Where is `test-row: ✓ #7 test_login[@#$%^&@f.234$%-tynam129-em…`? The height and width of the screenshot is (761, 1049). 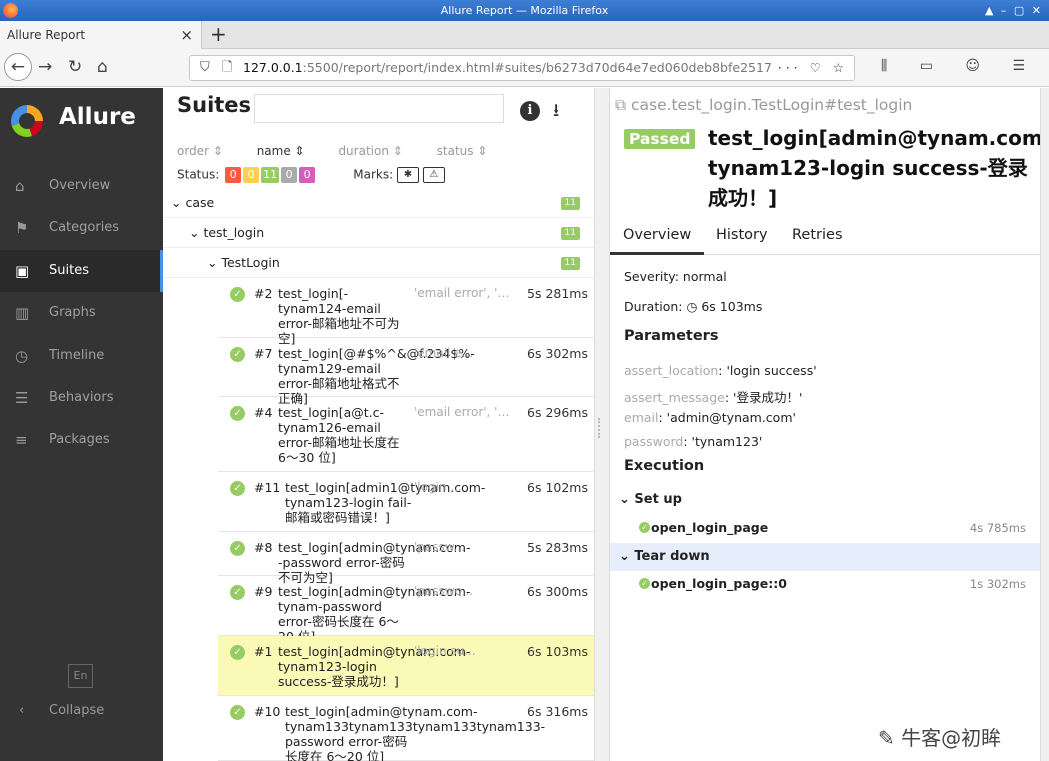
test-row: ✓ #7 test_login[@#$%^&@f.234$%-tynam129-em… is located at coordinates (406, 372).